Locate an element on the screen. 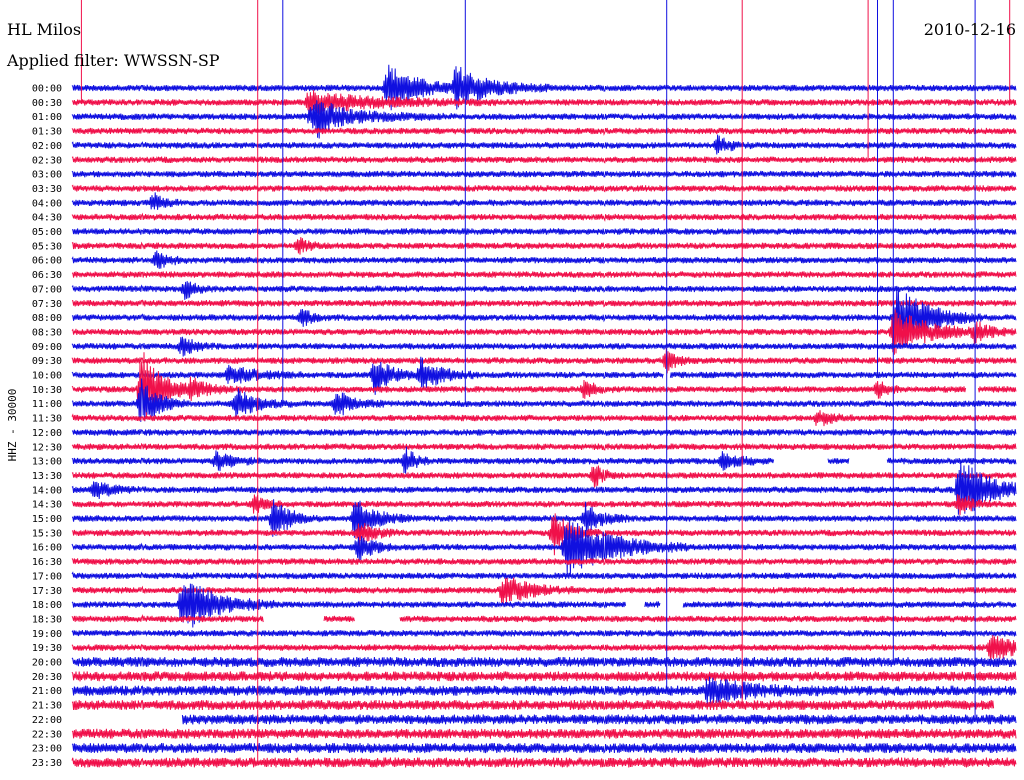  row-time-label: 14:30 is located at coordinates (47, 505).